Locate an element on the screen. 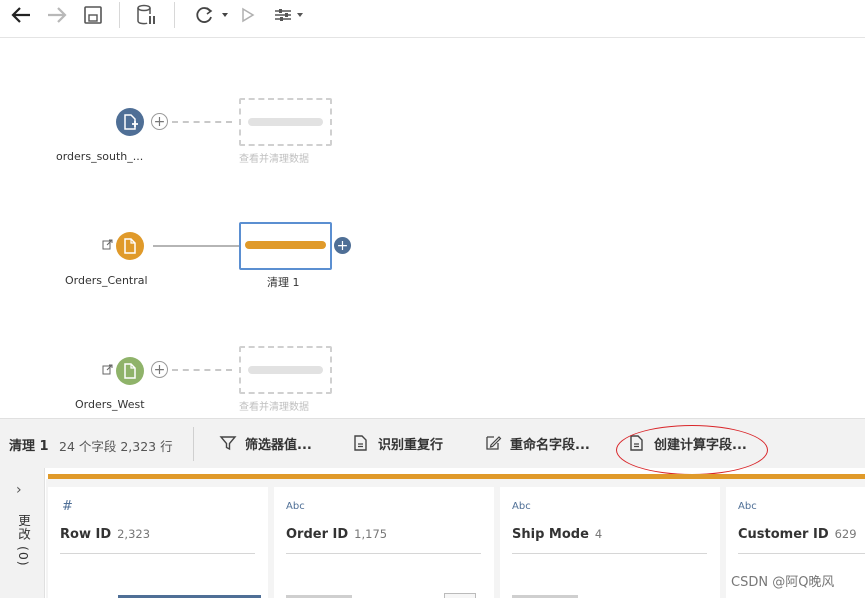 This screenshot has width=865, height=598. field-name: Order ID is located at coordinates (317, 534).